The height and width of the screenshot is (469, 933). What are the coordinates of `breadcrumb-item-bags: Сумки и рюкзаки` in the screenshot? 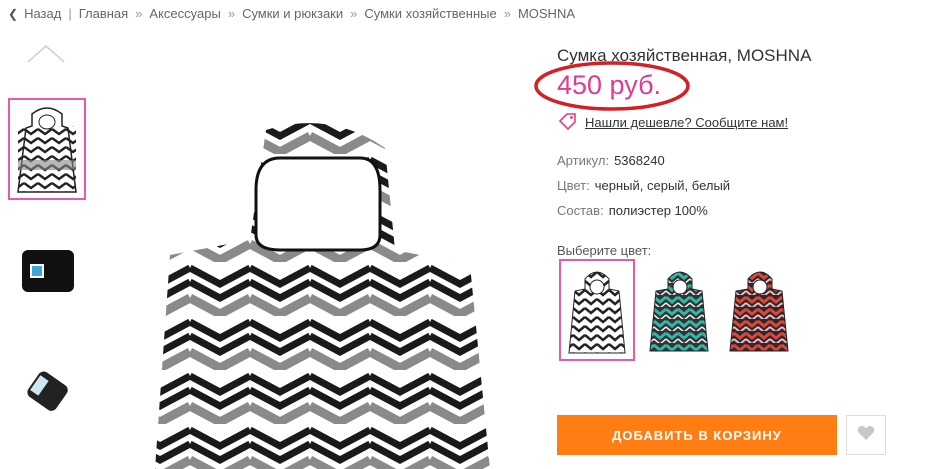 It's located at (292, 13).